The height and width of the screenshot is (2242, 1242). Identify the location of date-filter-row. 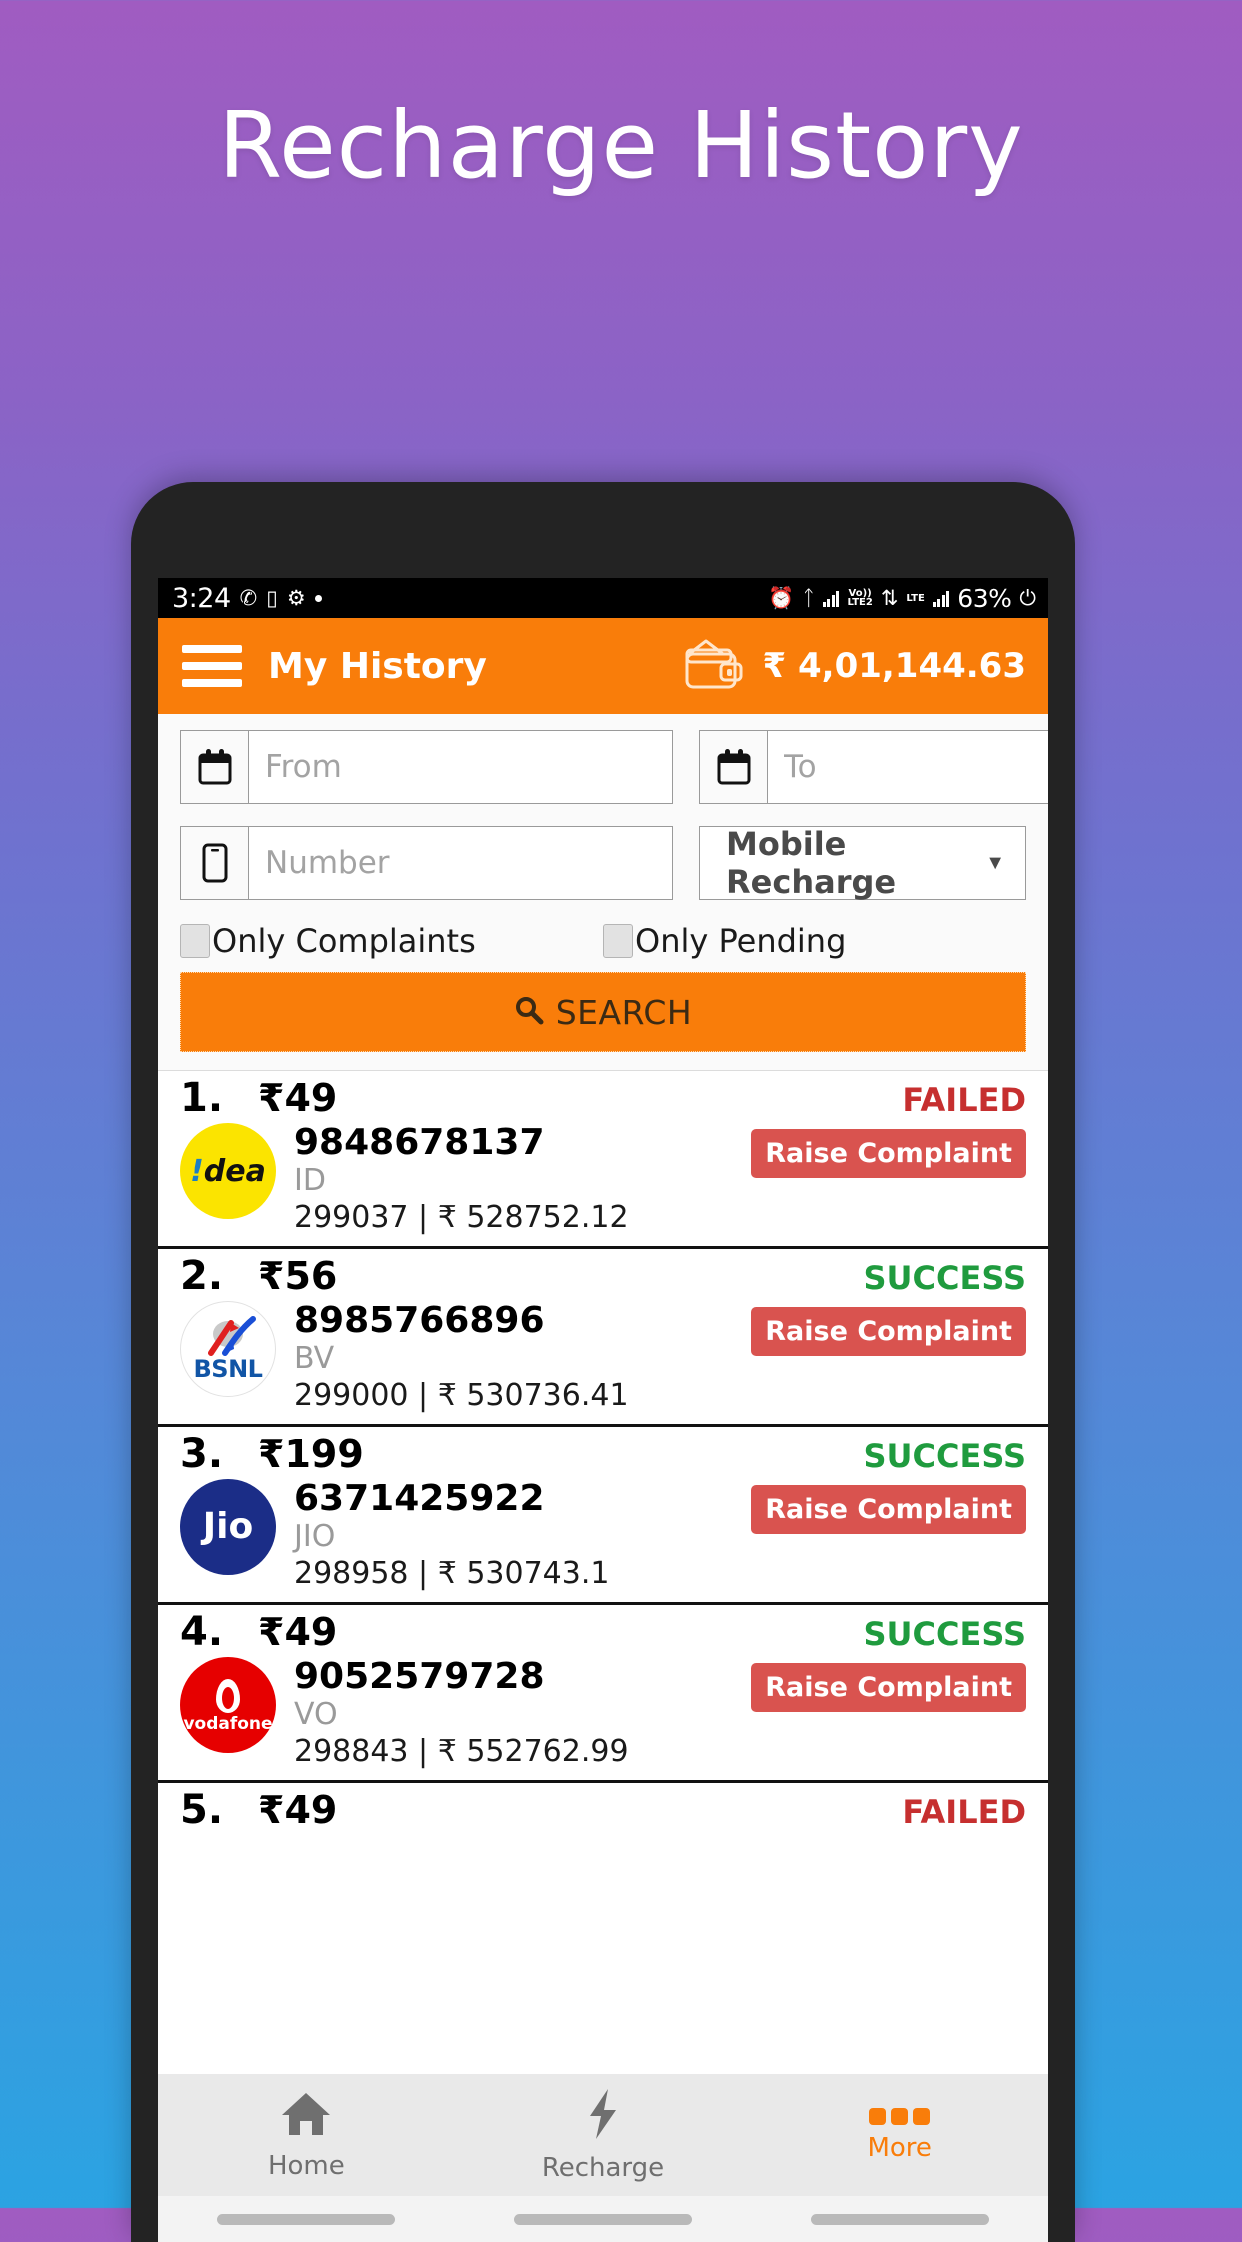
(614, 767).